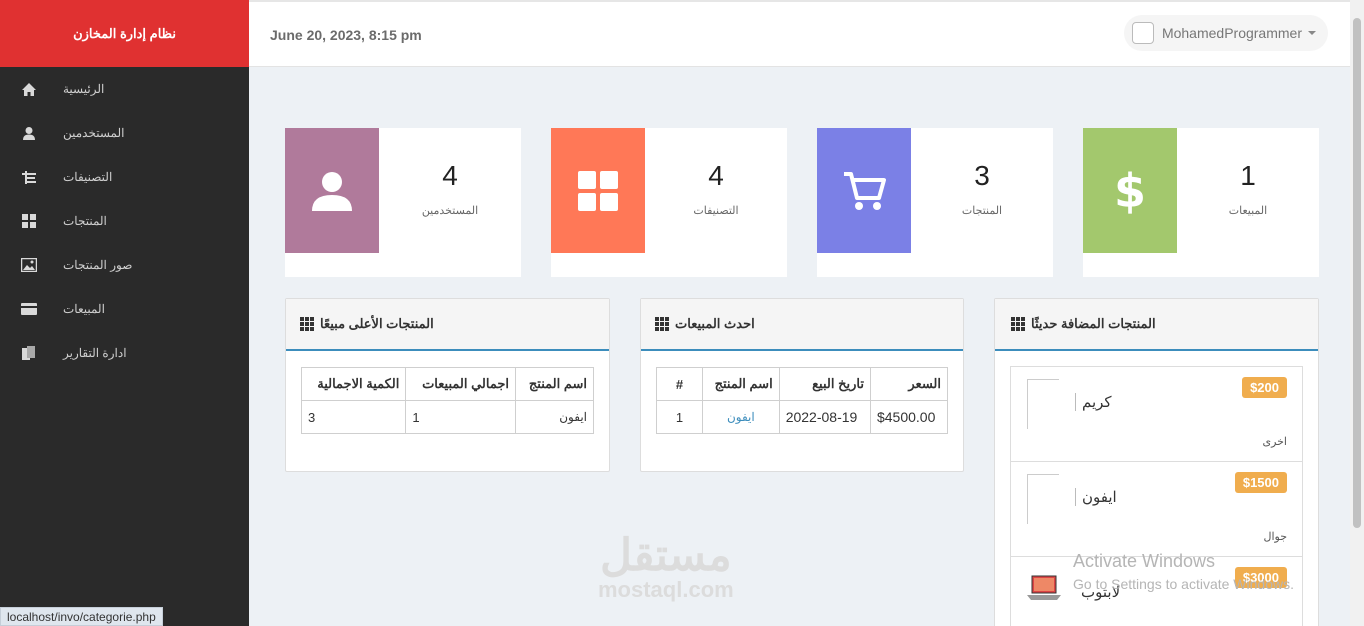 This screenshot has width=1364, height=626. What do you see at coordinates (460, 384) in the screenshot?
I see `column-header: اجمالي المبيعات` at bounding box center [460, 384].